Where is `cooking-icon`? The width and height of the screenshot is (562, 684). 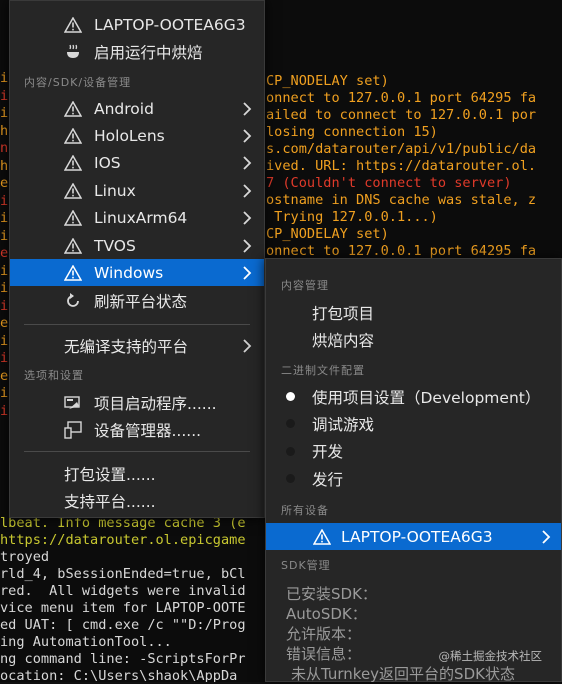
cooking-icon is located at coordinates (73, 52).